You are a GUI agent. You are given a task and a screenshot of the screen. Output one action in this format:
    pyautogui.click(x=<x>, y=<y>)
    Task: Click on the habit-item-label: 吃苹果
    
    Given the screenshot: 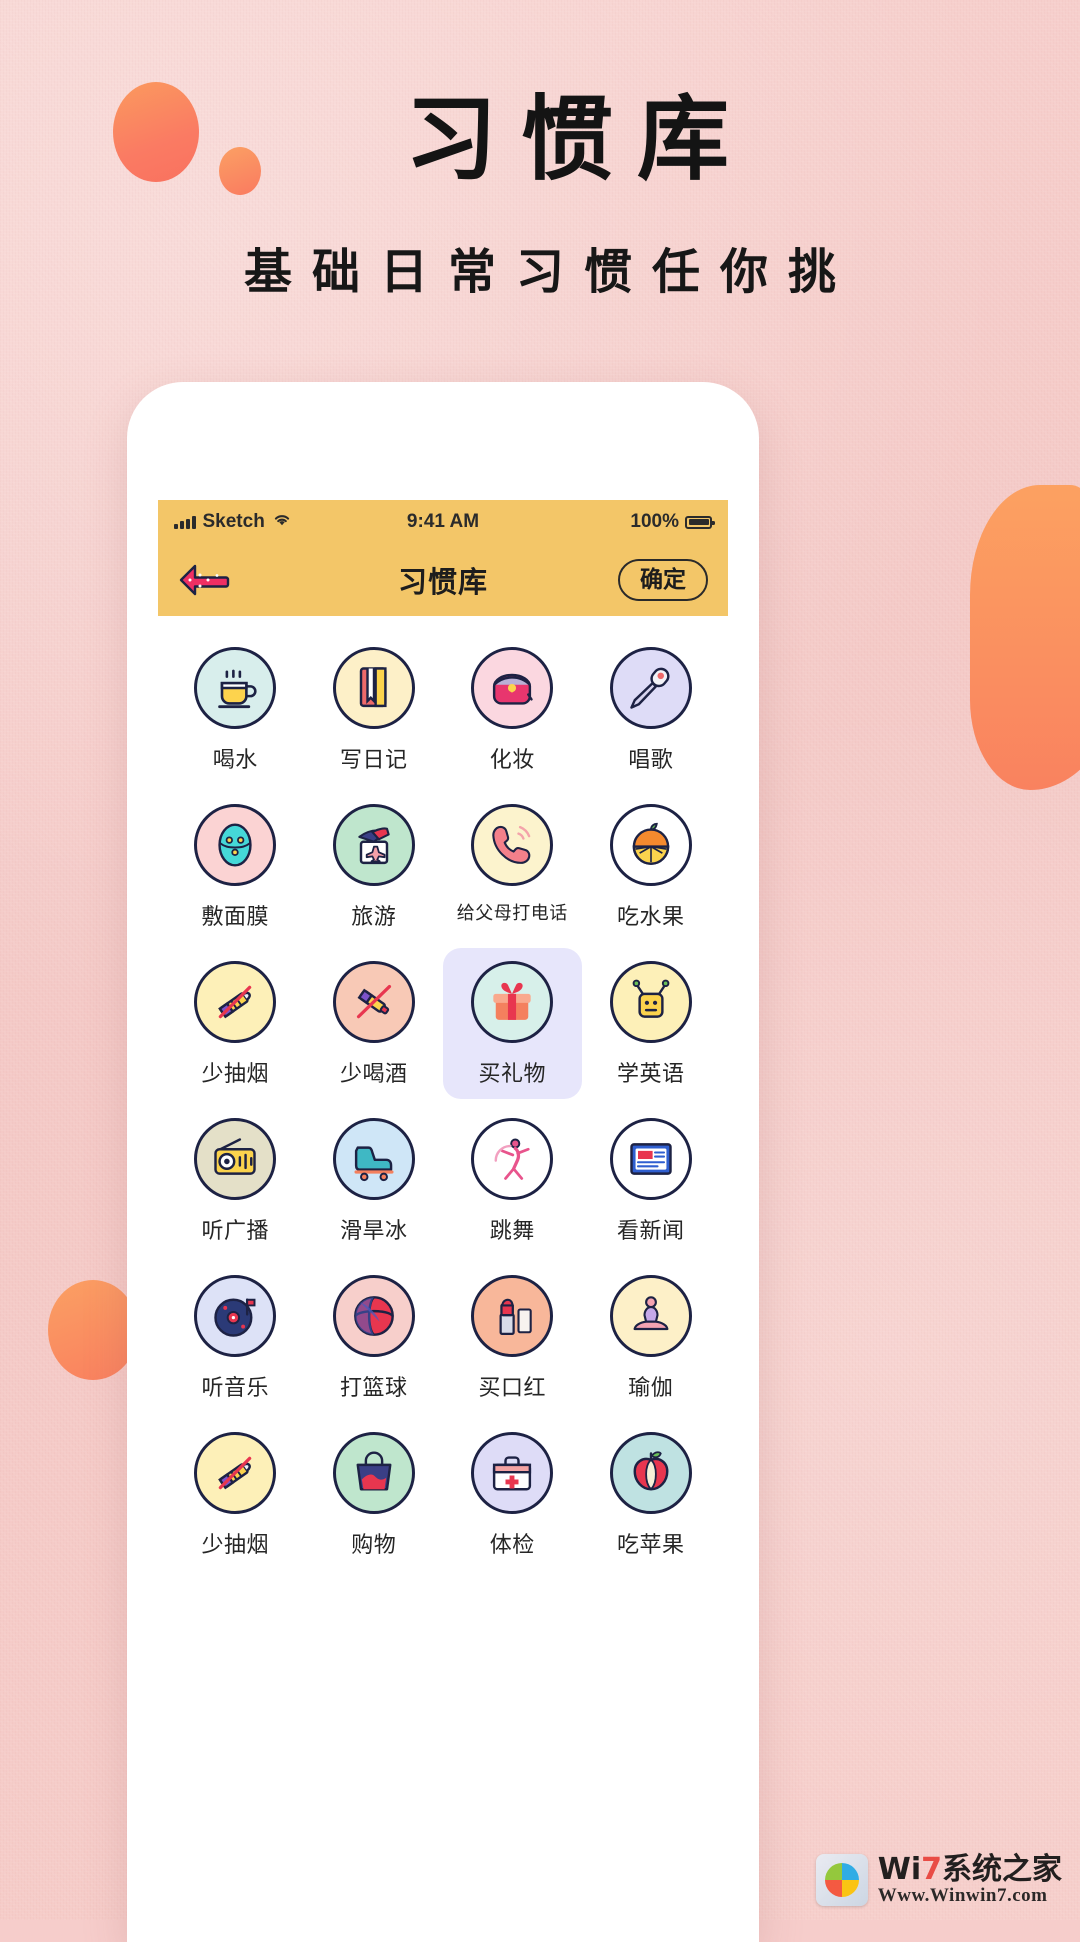 What is the action you would take?
    pyautogui.click(x=650, y=1545)
    